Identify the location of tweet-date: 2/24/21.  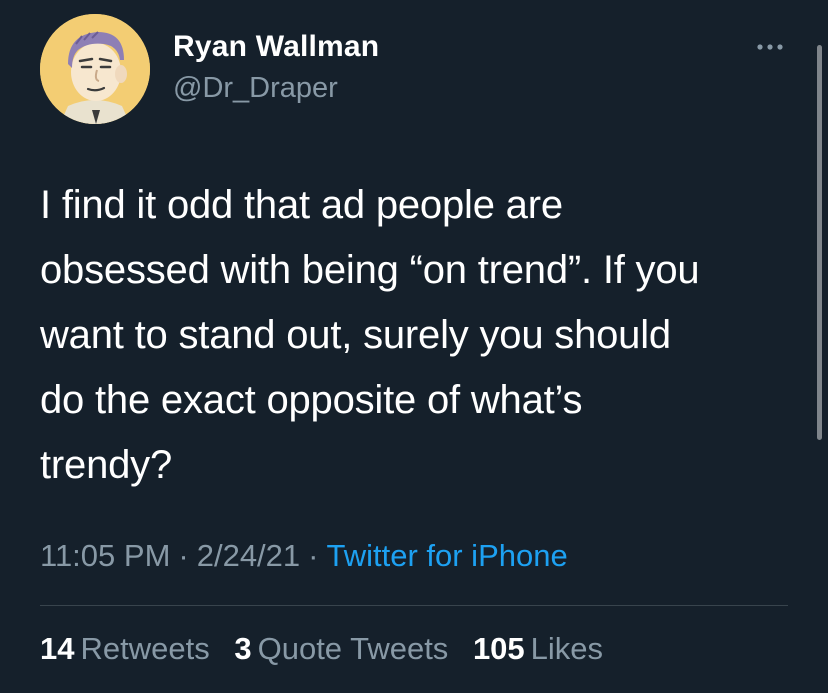
(248, 555).